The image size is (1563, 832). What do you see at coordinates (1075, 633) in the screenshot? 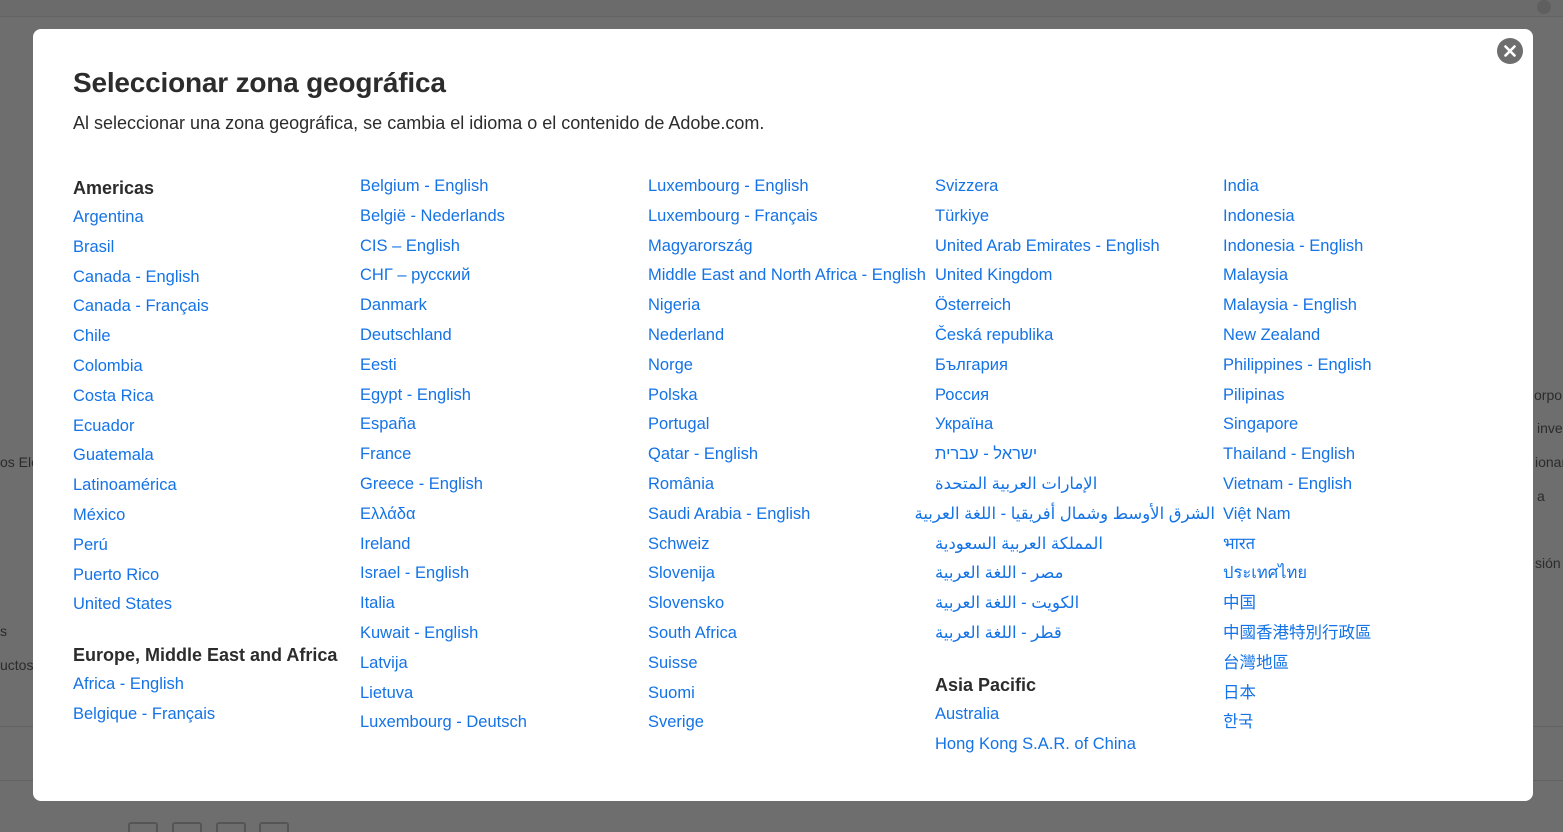
I see `region-link: قطر - اللغة العربية` at bounding box center [1075, 633].